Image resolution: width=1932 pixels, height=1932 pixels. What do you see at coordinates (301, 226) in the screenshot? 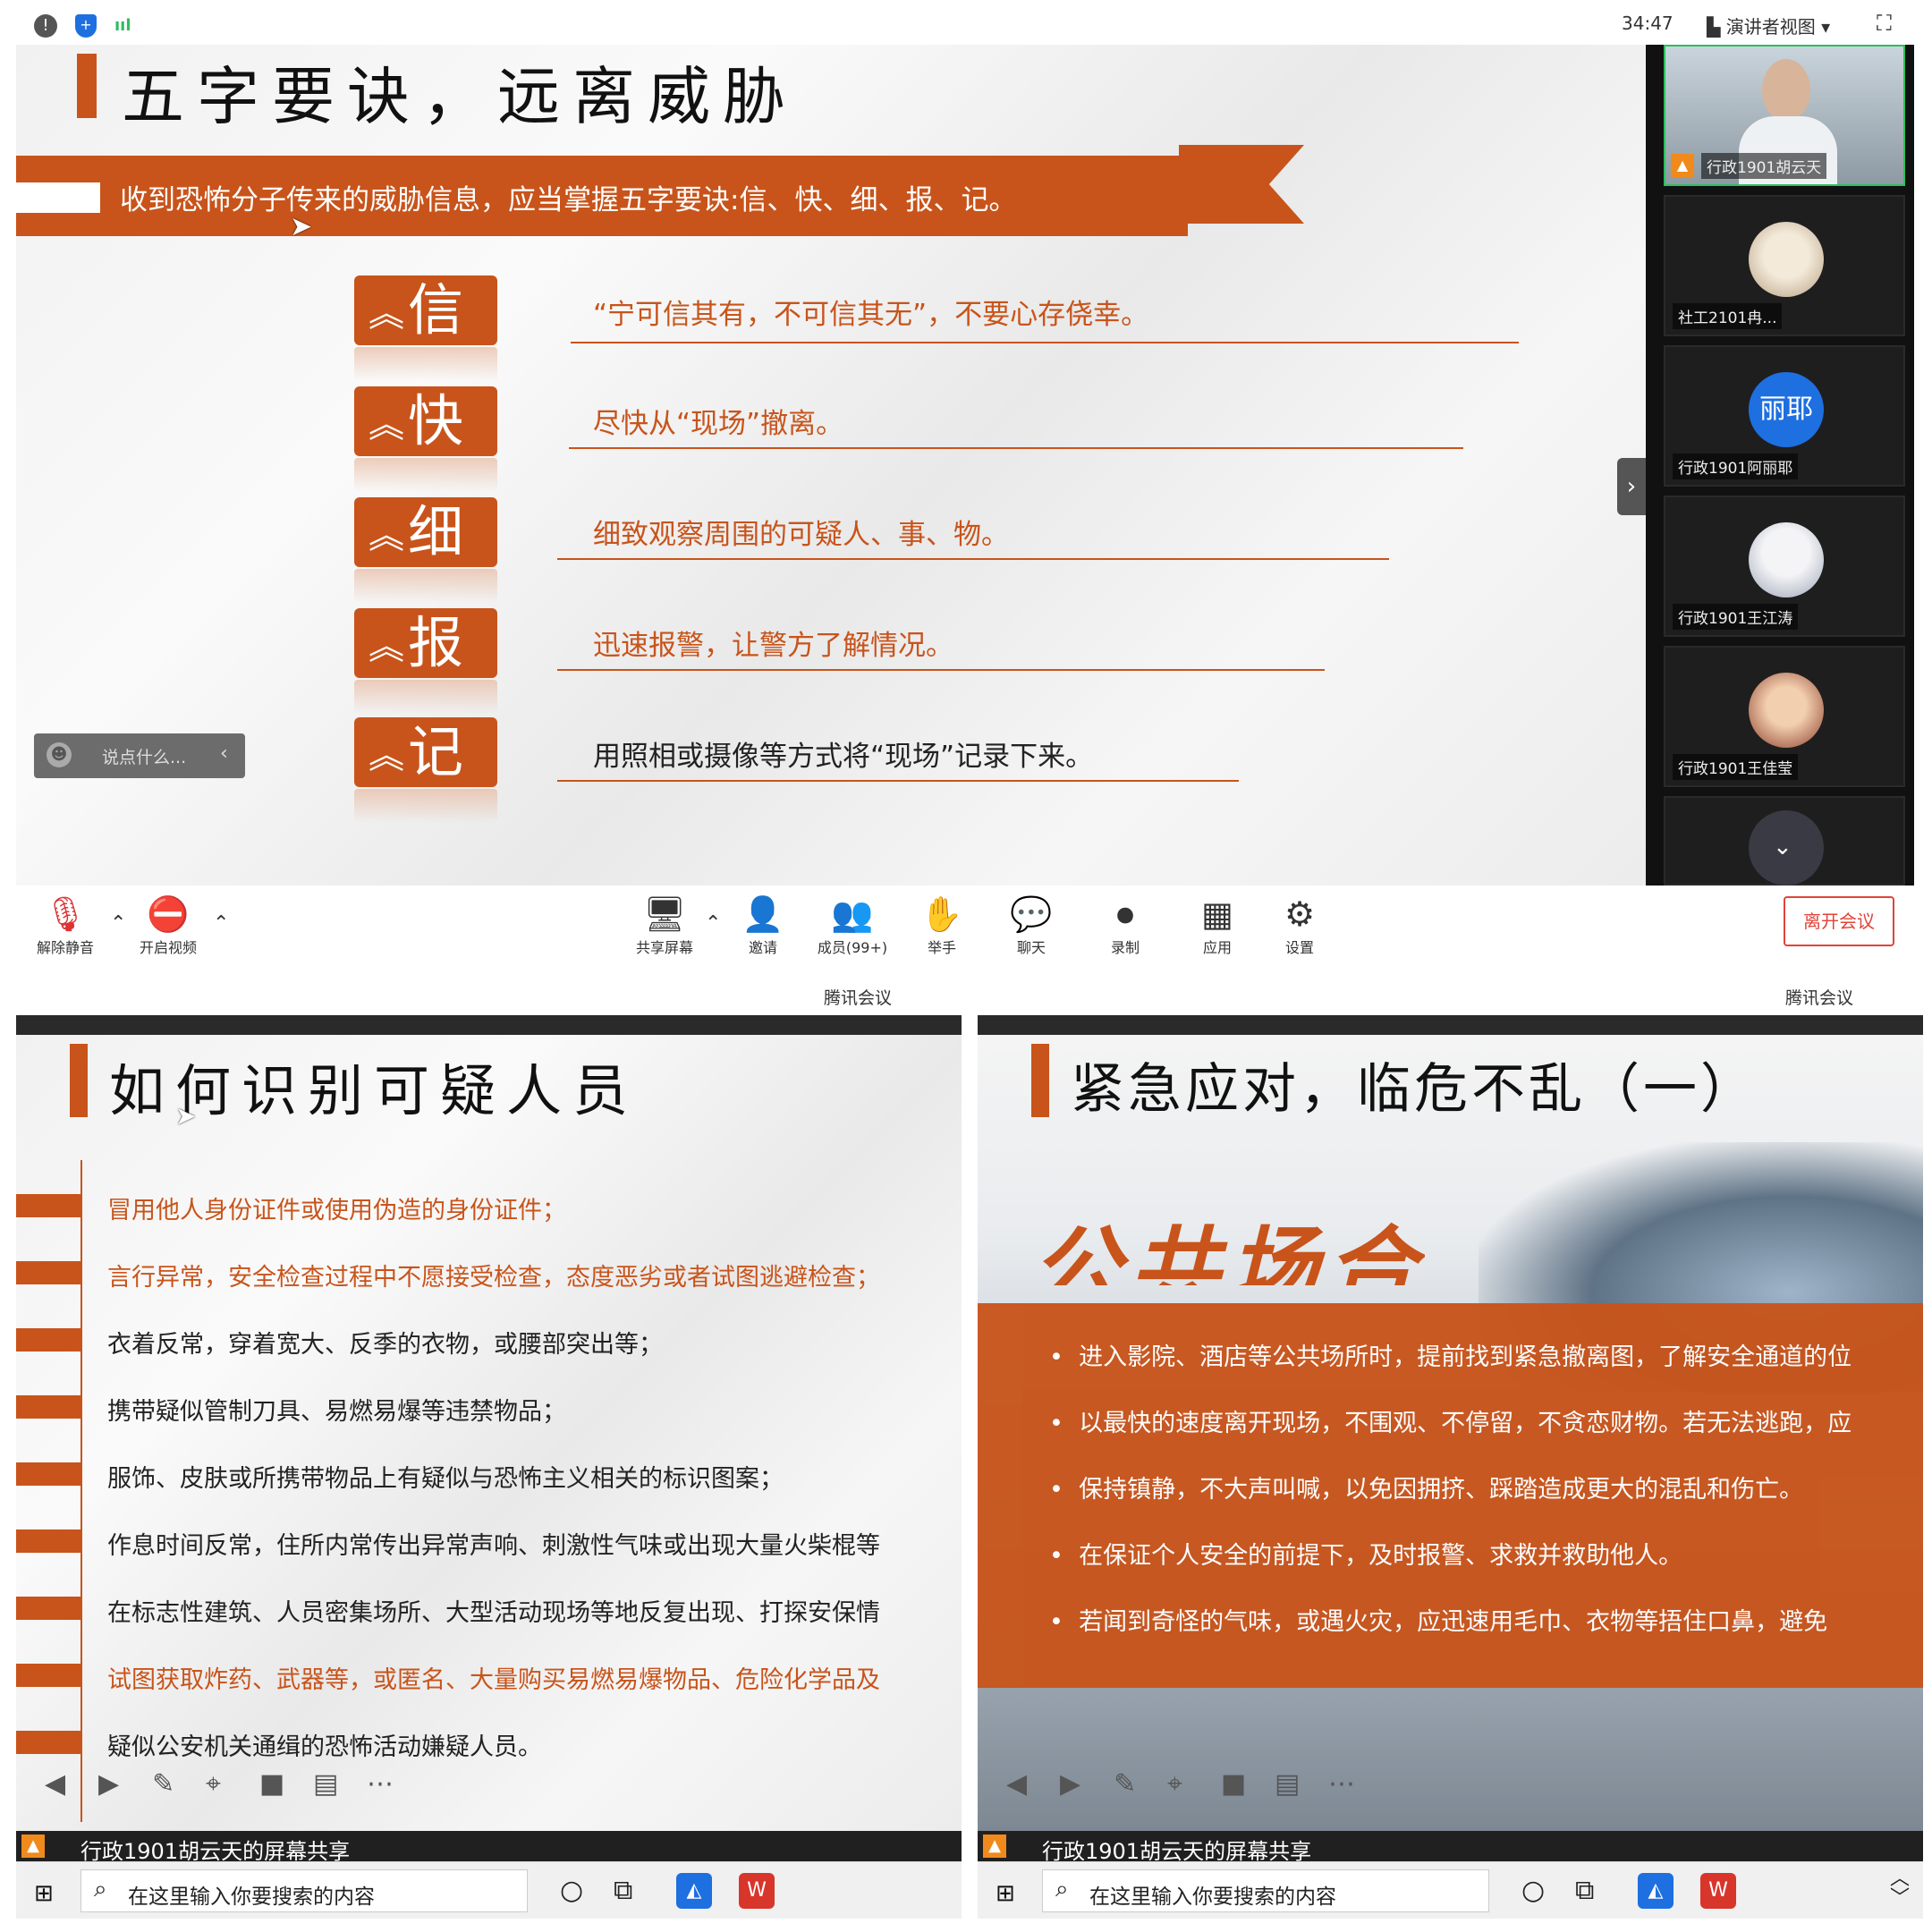
I see `mouse-pointer-icon: ➤` at bounding box center [301, 226].